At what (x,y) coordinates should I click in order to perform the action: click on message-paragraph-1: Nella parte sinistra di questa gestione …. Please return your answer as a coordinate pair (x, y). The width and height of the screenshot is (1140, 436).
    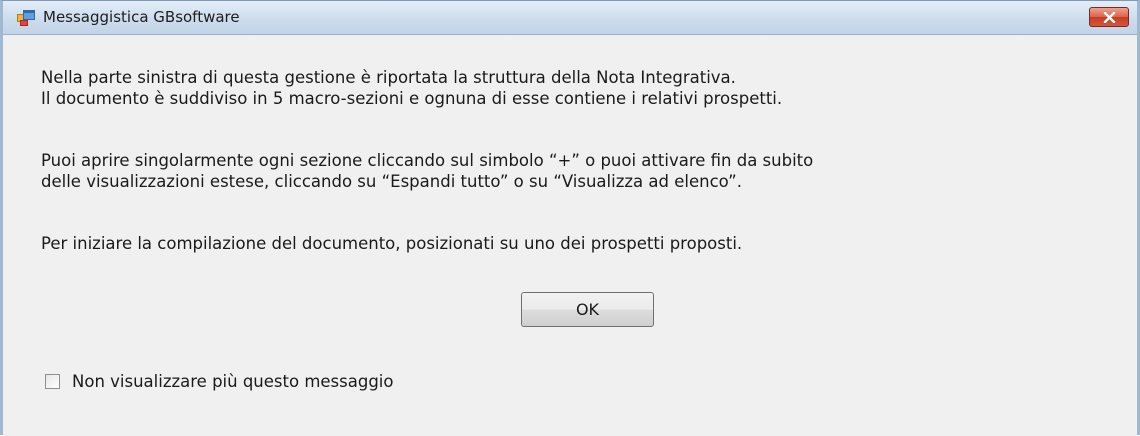
    Looking at the image, I should click on (411, 88).